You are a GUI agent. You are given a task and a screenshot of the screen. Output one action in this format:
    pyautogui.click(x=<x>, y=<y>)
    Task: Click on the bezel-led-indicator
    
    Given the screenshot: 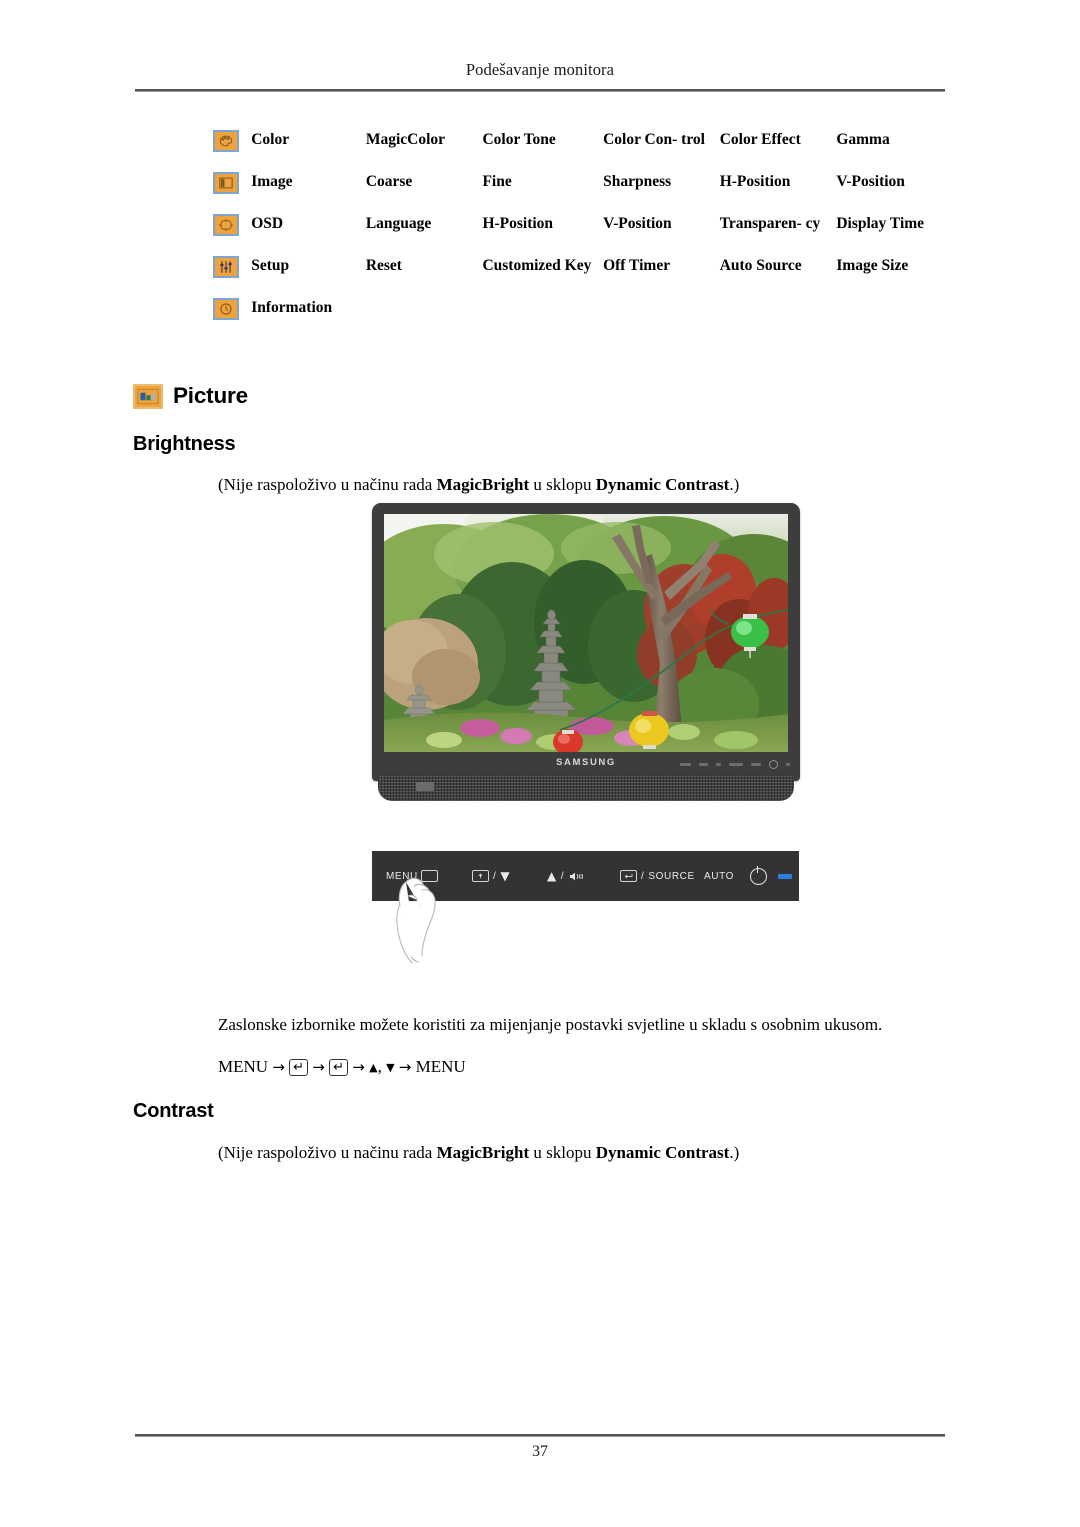 What is the action you would take?
    pyautogui.click(x=788, y=764)
    